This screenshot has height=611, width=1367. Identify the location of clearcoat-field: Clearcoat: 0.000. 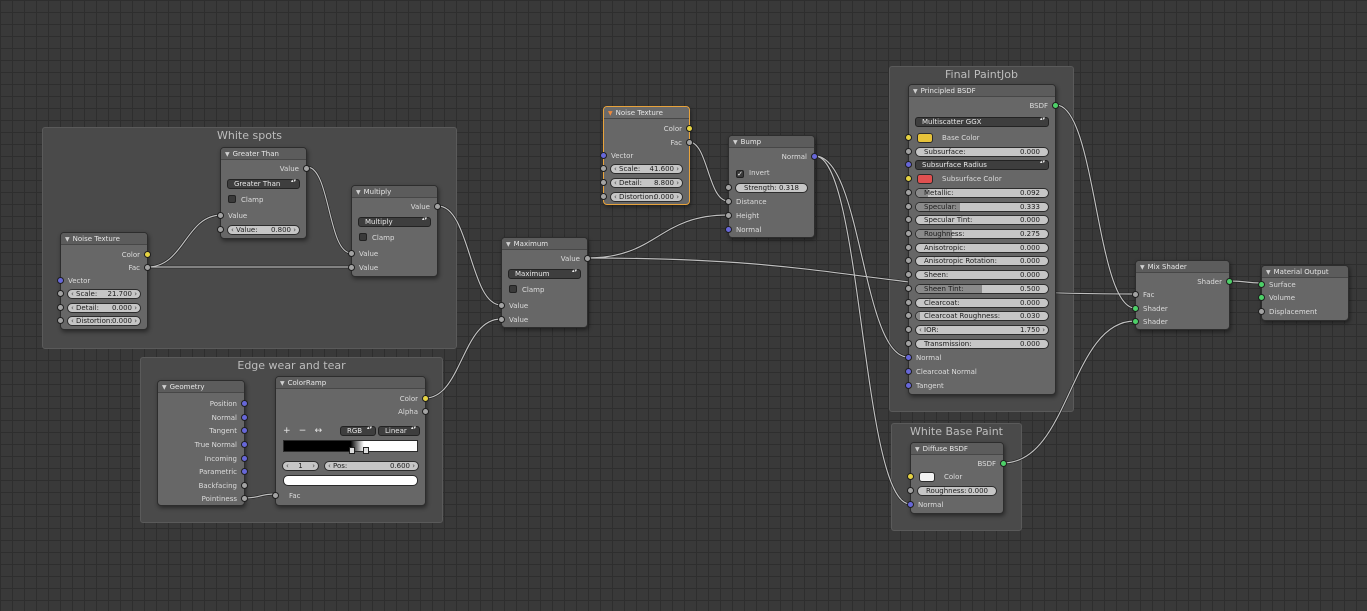
(982, 303).